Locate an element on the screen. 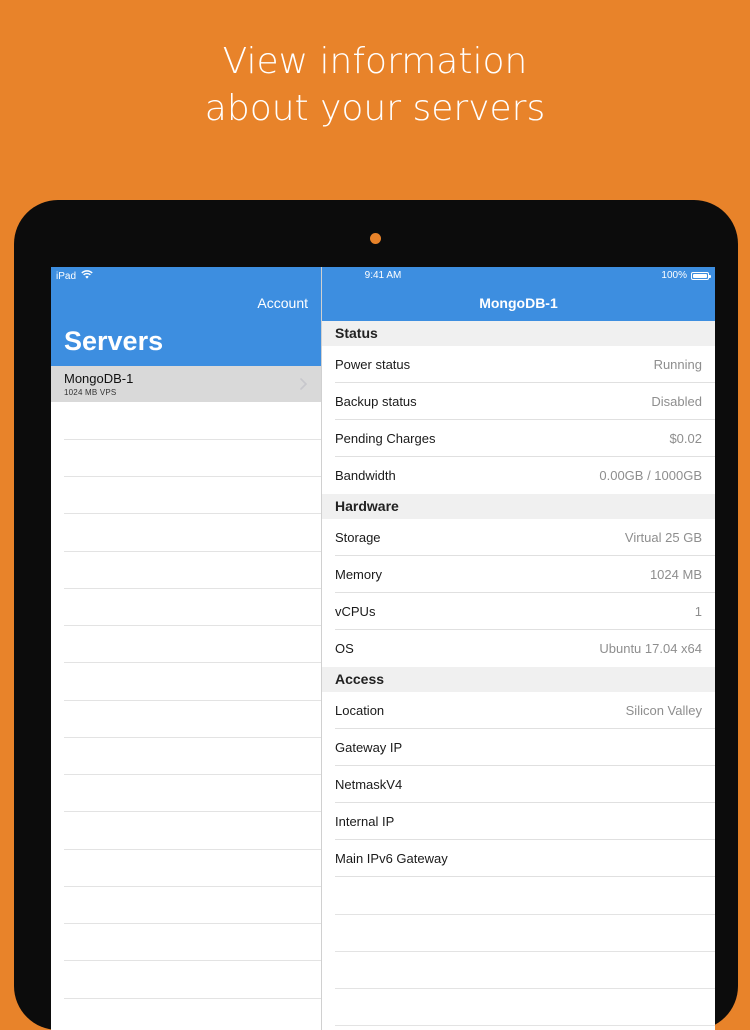  row-label: Backup status is located at coordinates (376, 401).